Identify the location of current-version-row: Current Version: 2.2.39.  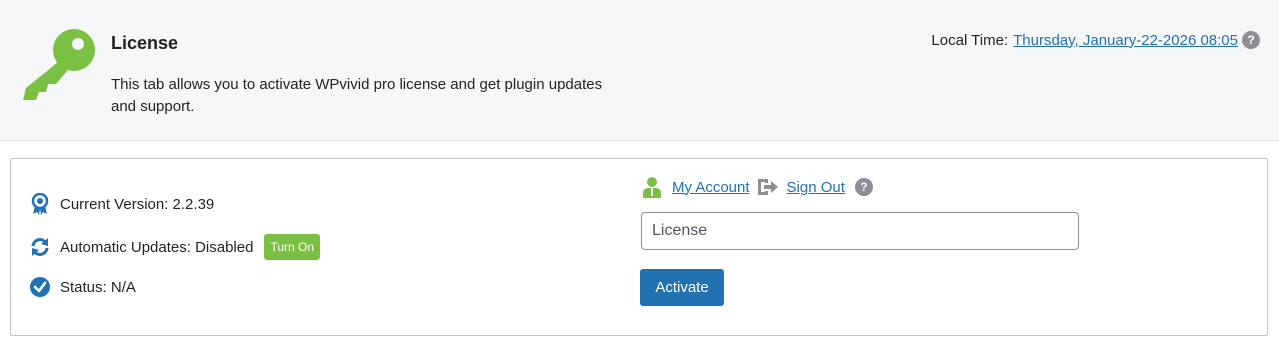
(121, 204).